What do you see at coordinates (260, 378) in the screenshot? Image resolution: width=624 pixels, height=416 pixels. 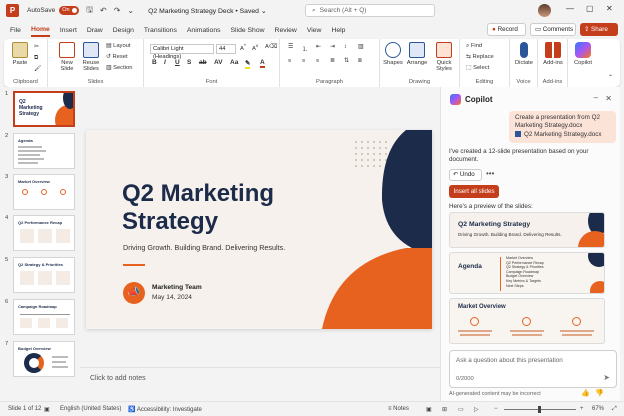 I see `notes-pane: Click to add notes` at bounding box center [260, 378].